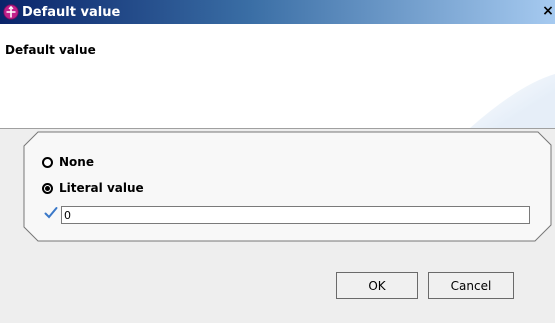 Image resolution: width=555 pixels, height=323 pixels. Describe the element at coordinates (377, 285) in the screenshot. I see `ok-button: OK` at that location.